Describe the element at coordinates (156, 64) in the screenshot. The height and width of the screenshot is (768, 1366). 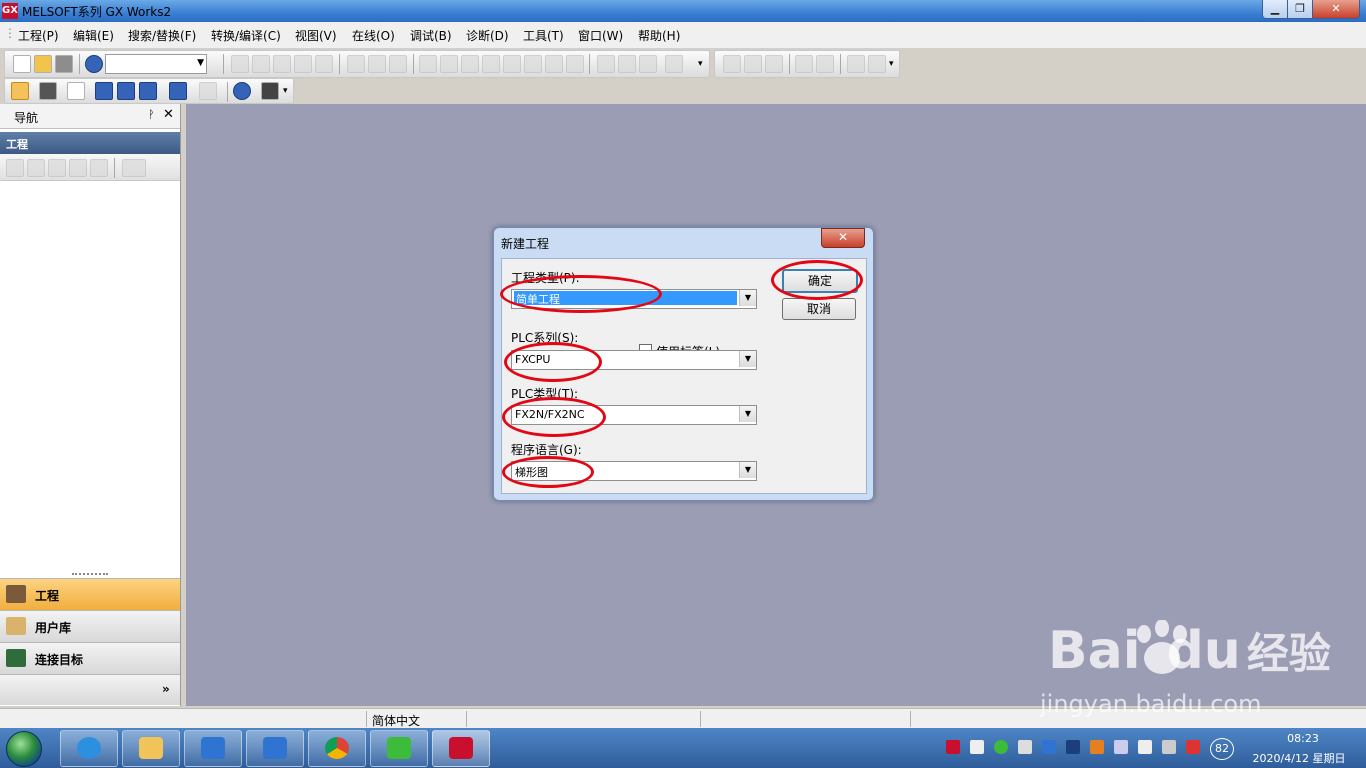
I see `toolbar-combo: ▼` at that location.